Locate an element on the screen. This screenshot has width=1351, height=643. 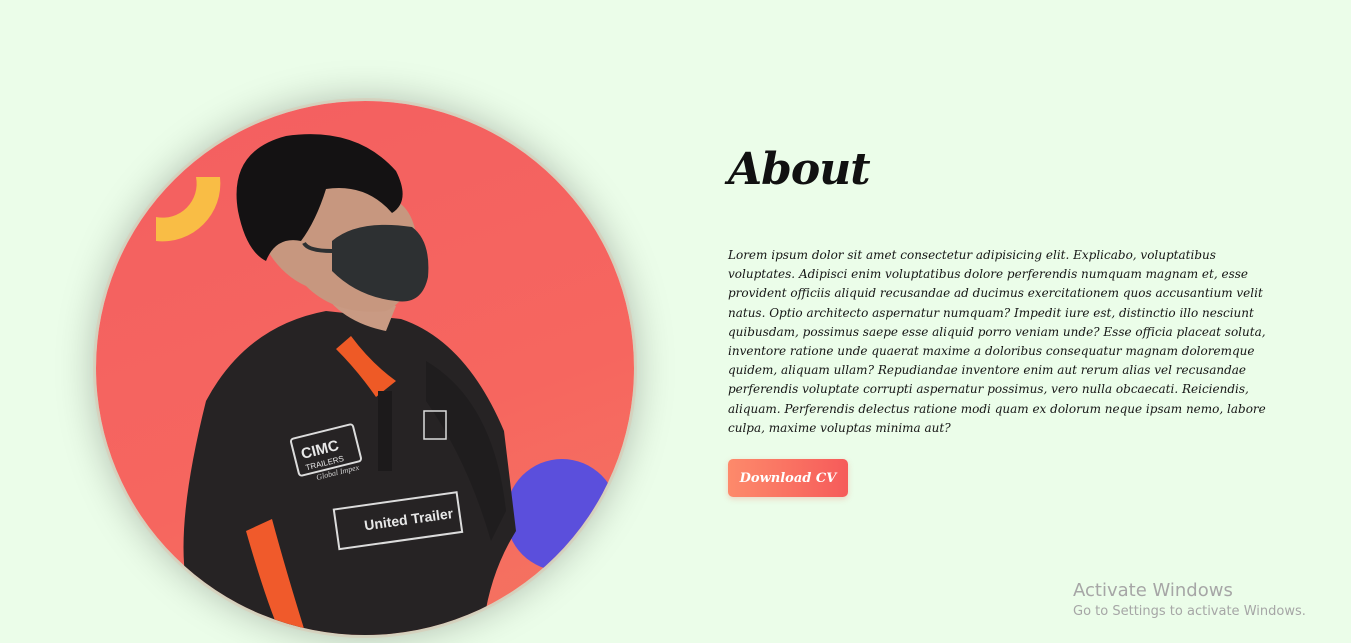
watermark-title: Activate Windows is located at coordinates (1153, 590).